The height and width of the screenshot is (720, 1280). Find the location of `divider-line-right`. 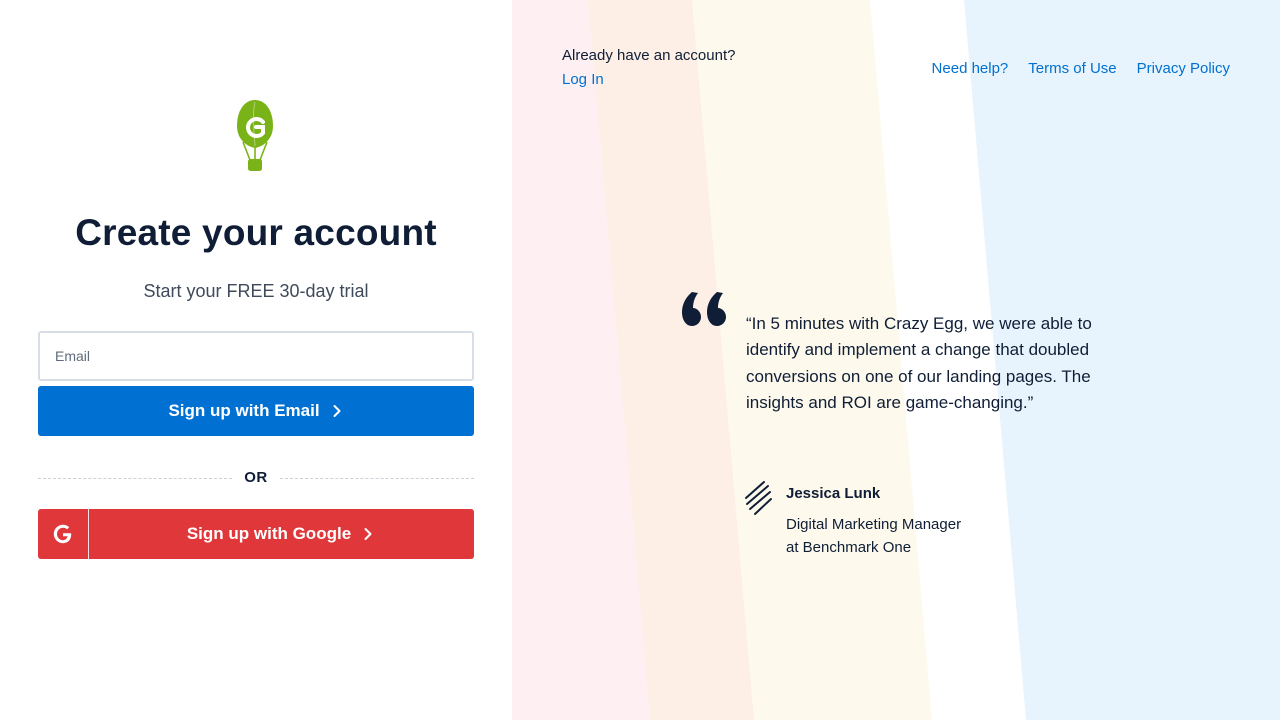

divider-line-right is located at coordinates (377, 478).